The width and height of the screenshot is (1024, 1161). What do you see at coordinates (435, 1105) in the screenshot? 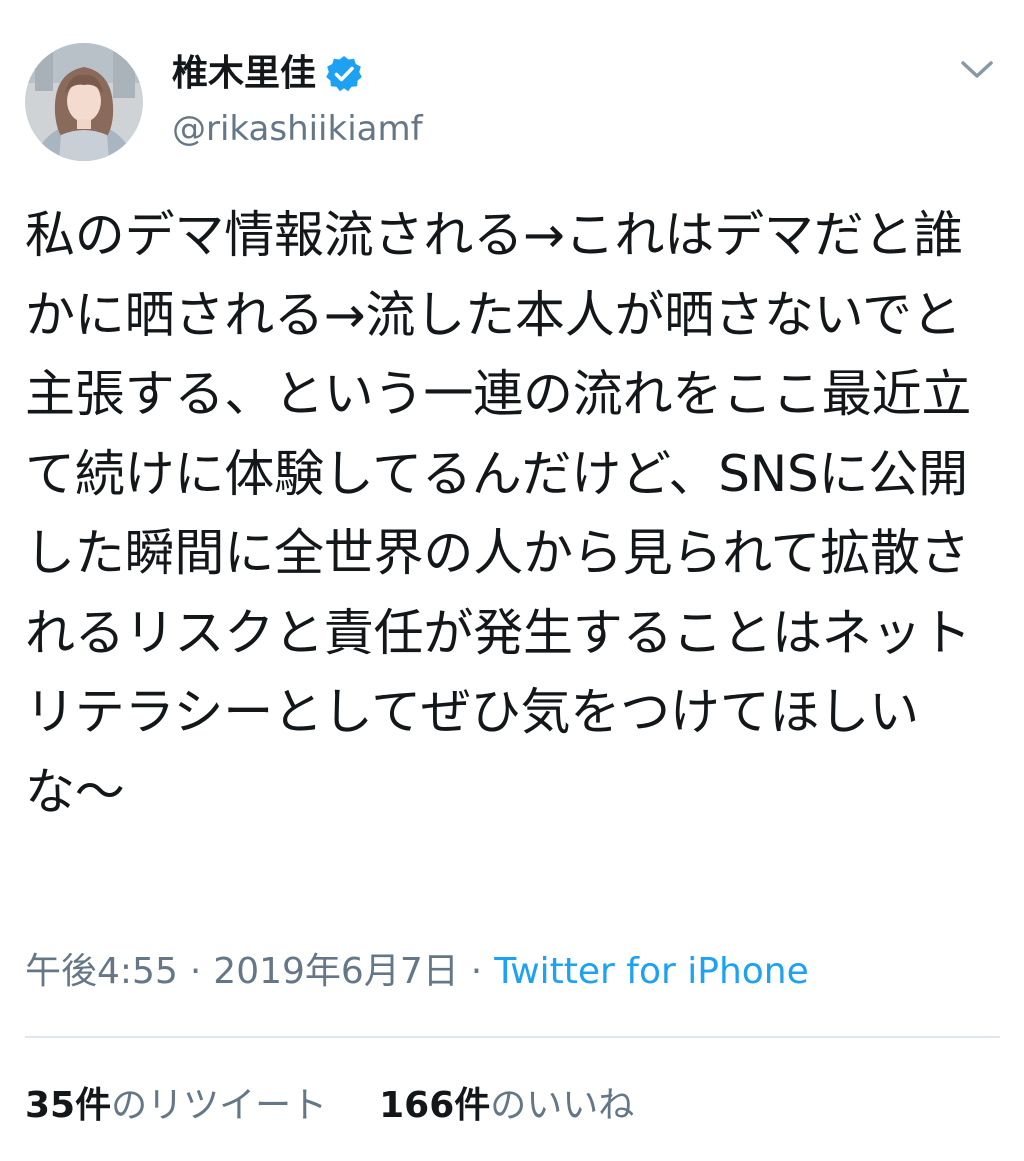
I see `likes-count: 166件` at bounding box center [435, 1105].